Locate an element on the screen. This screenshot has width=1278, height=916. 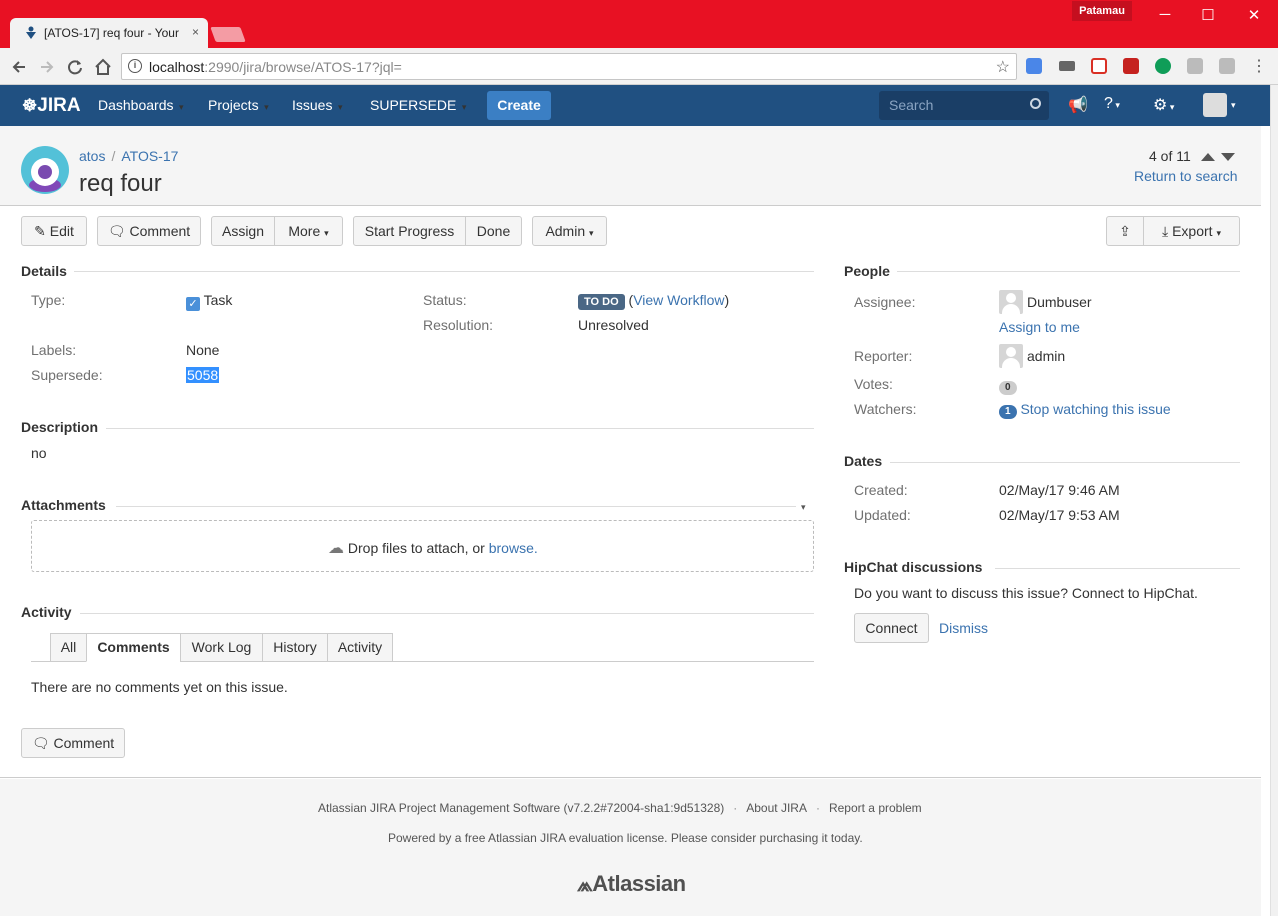
settings-gear-icon: ⚙ ▾ is located at coordinates (1163, 105).